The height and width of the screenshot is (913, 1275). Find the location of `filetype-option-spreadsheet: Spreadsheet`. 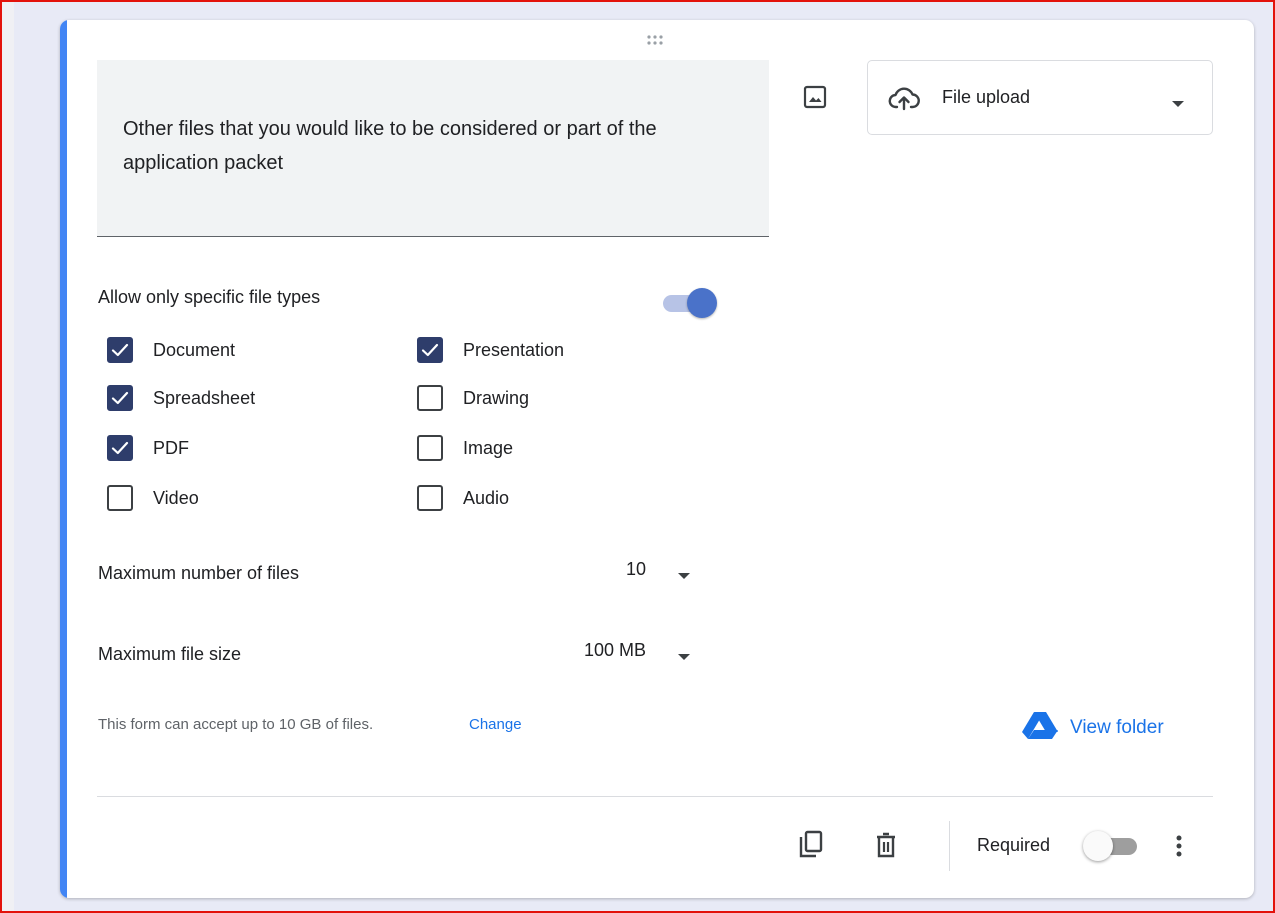

filetype-option-spreadsheet: Spreadsheet is located at coordinates (181, 398).